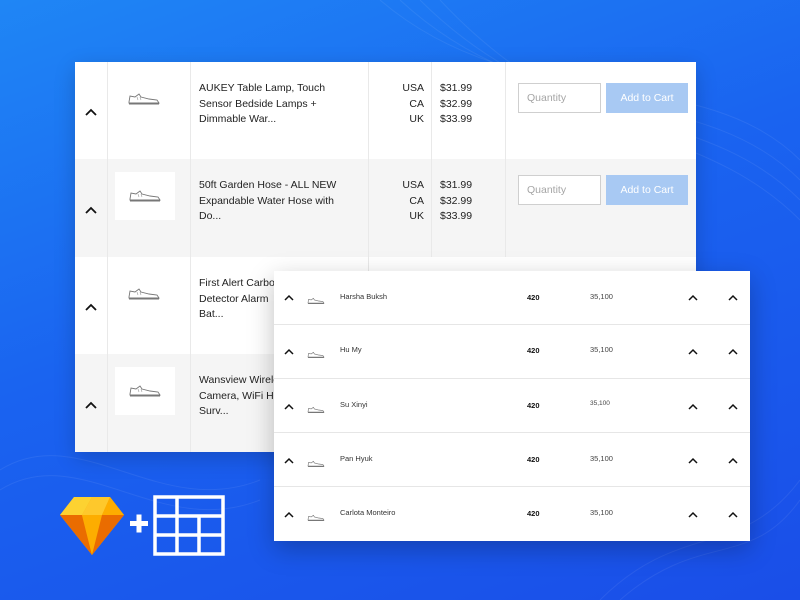 This screenshot has width=800, height=600. What do you see at coordinates (92, 526) in the screenshot?
I see `sketch-diamond-icon` at bounding box center [92, 526].